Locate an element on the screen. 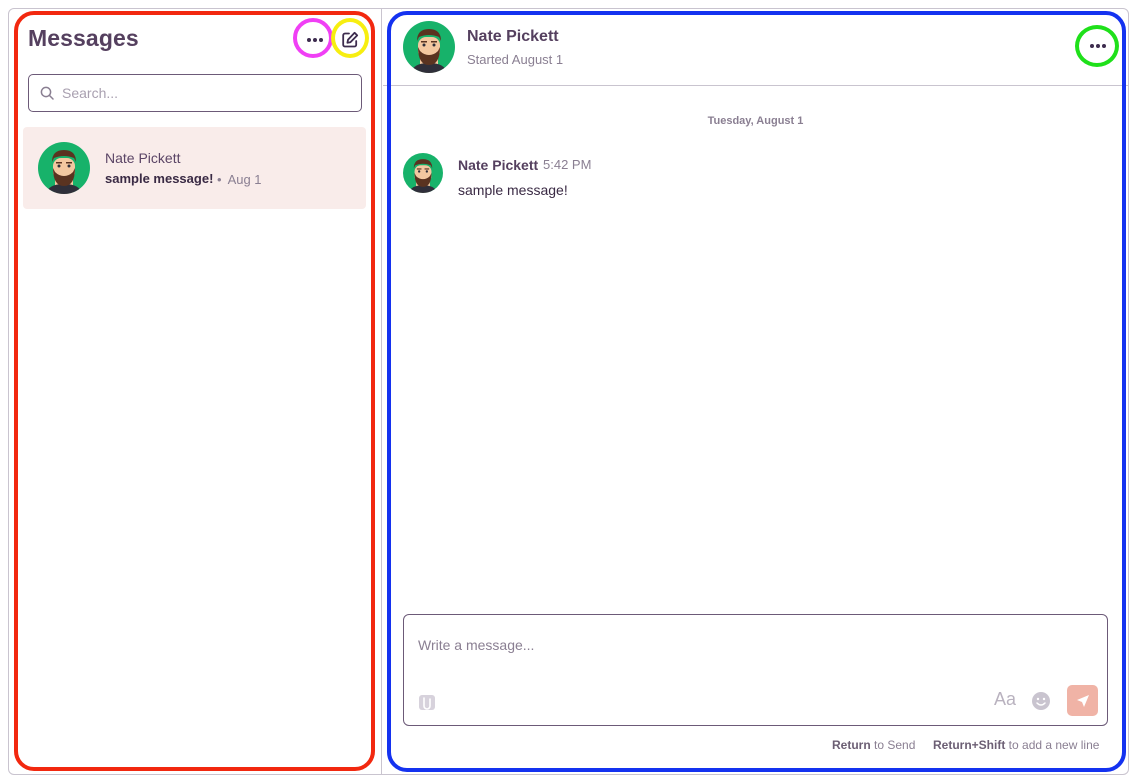  newline-hint: Return+Shift to add a new line is located at coordinates (1016, 745).